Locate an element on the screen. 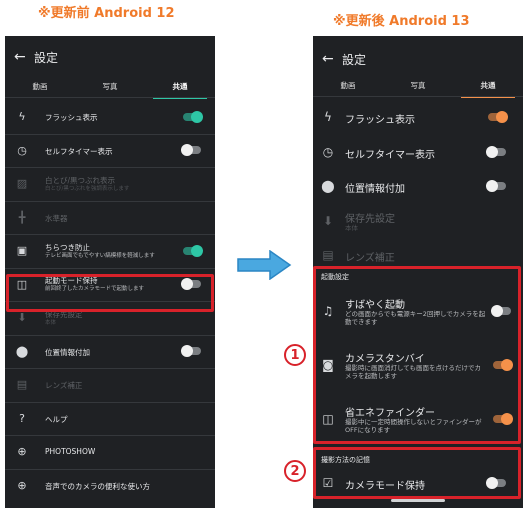 The height and width of the screenshot is (512, 528). level-icon: ╋ is located at coordinates (22, 217).